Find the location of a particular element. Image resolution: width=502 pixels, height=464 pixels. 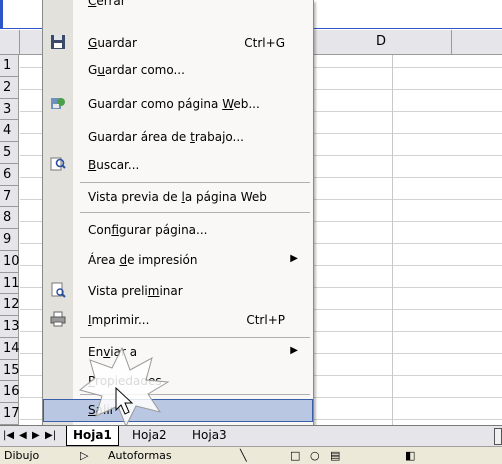

row-header: 12 is located at coordinates (10, 305).